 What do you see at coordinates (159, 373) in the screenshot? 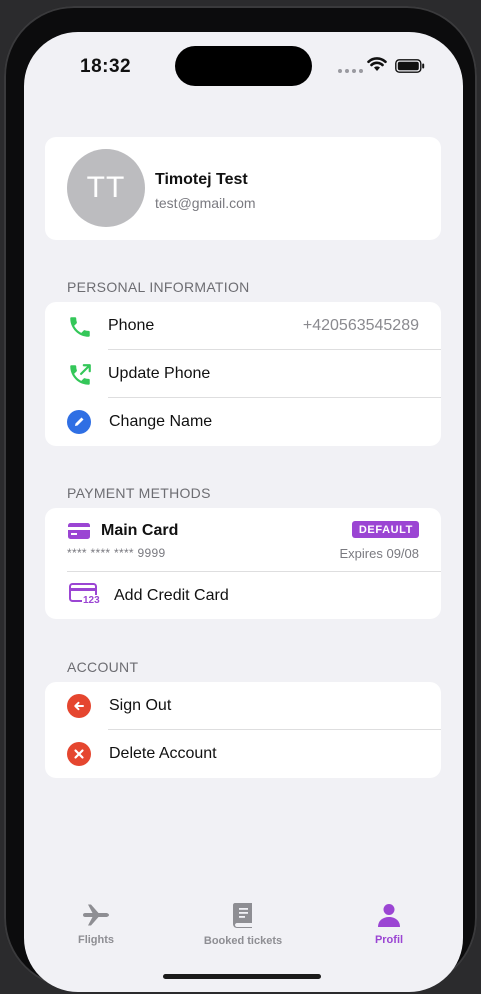
I see `update-phone-label: Update Phone` at bounding box center [159, 373].